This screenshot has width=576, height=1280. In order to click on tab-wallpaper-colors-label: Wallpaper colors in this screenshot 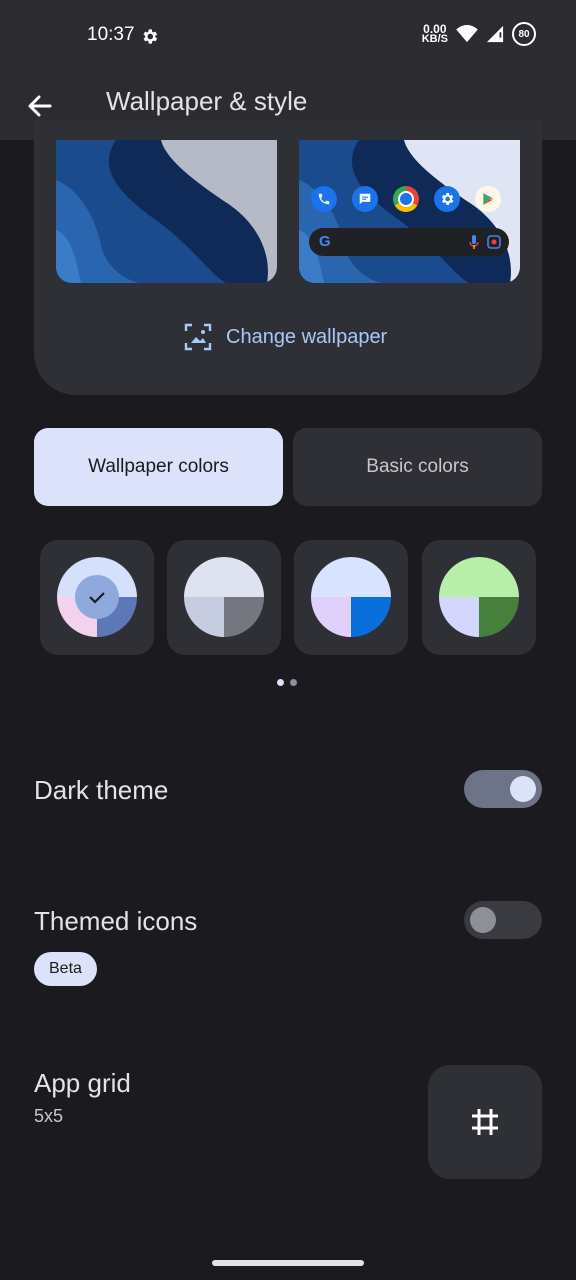, I will do `click(158, 466)`.